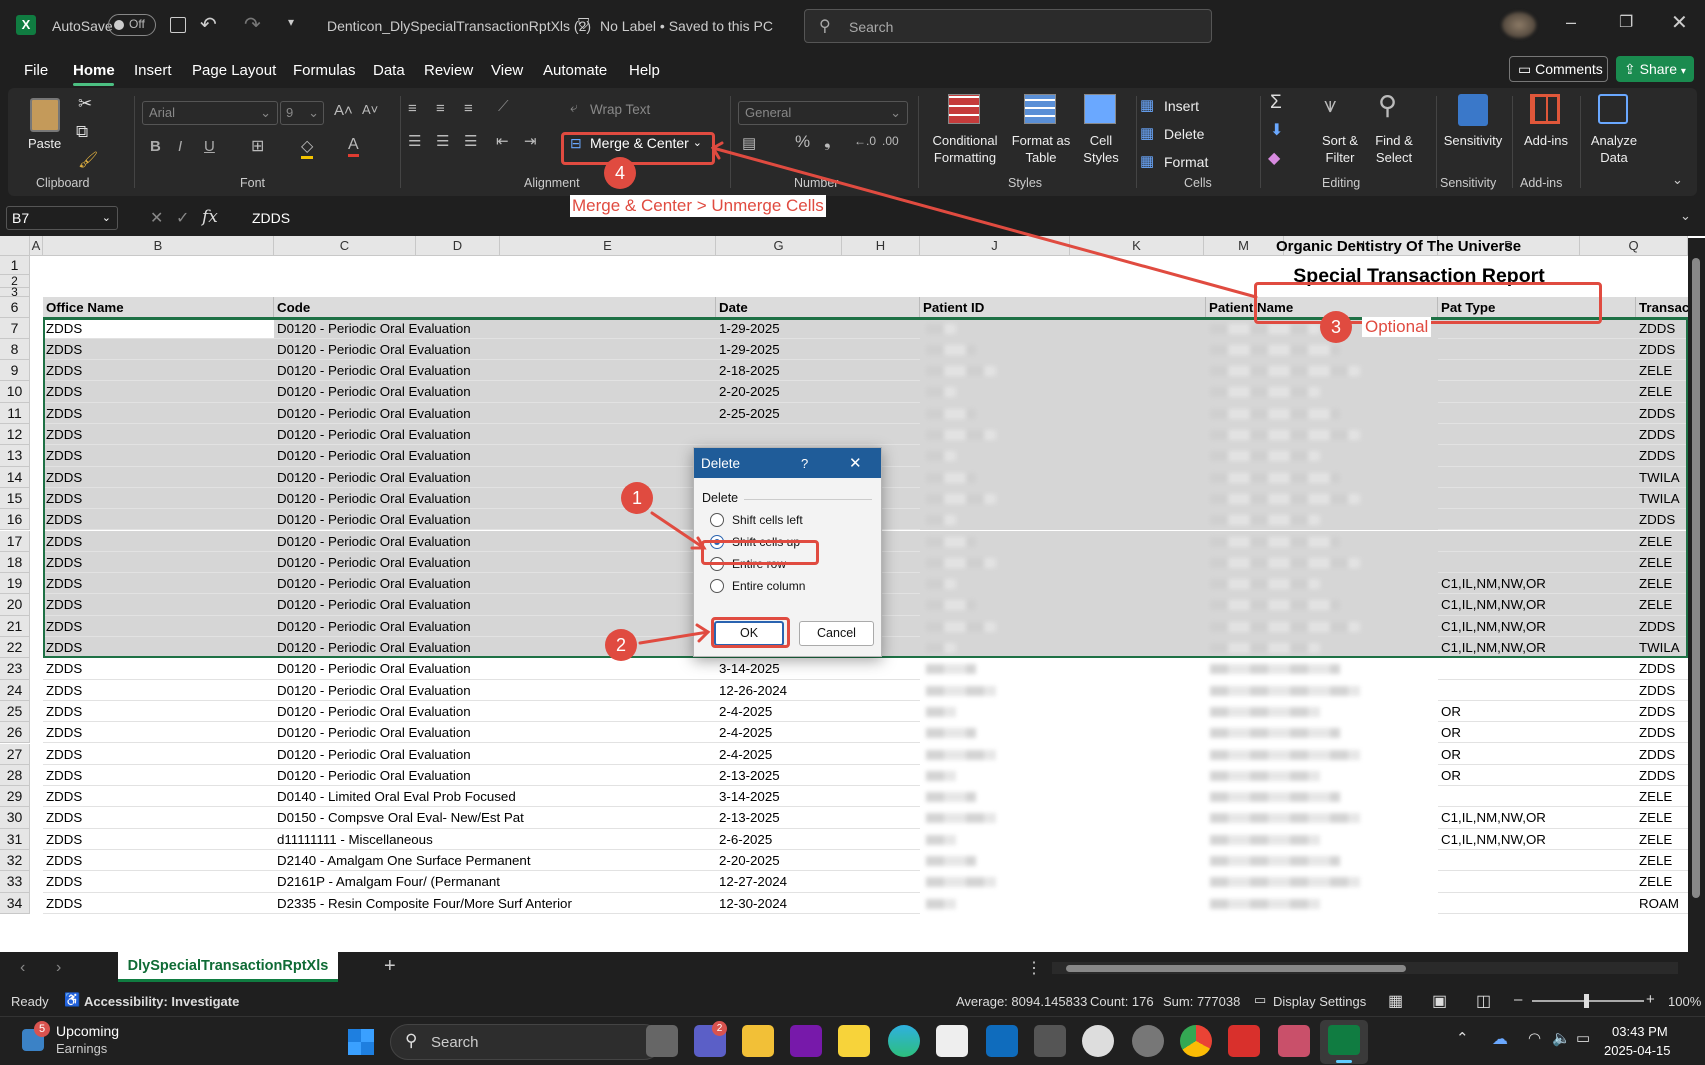 This screenshot has width=1705, height=1065. Describe the element at coordinates (806, 1041) in the screenshot. I see `onenote-icon` at that location.